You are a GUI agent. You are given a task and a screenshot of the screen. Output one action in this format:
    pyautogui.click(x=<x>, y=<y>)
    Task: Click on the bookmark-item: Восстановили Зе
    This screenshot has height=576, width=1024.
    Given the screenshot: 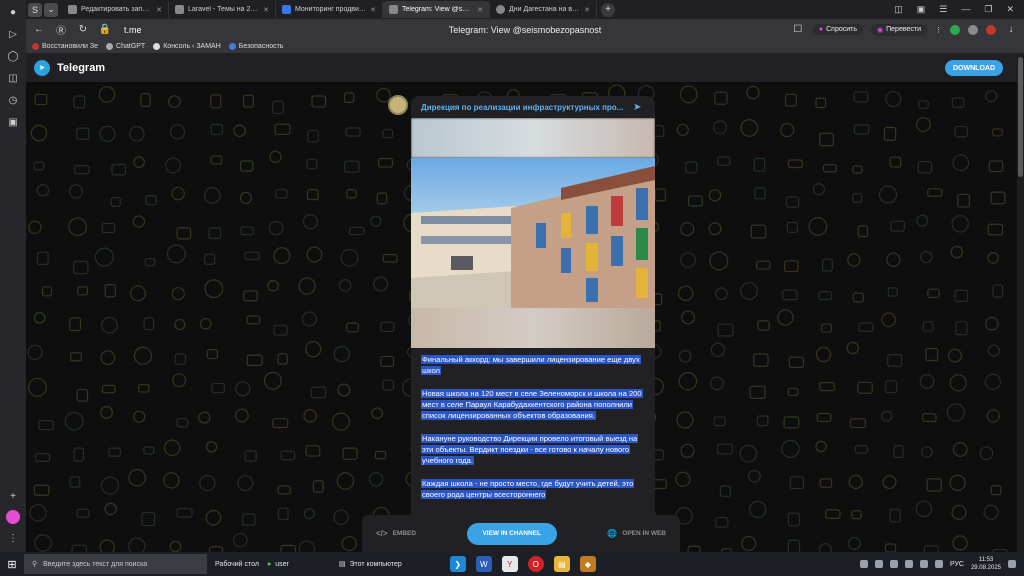 What is the action you would take?
    pyautogui.click(x=65, y=46)
    